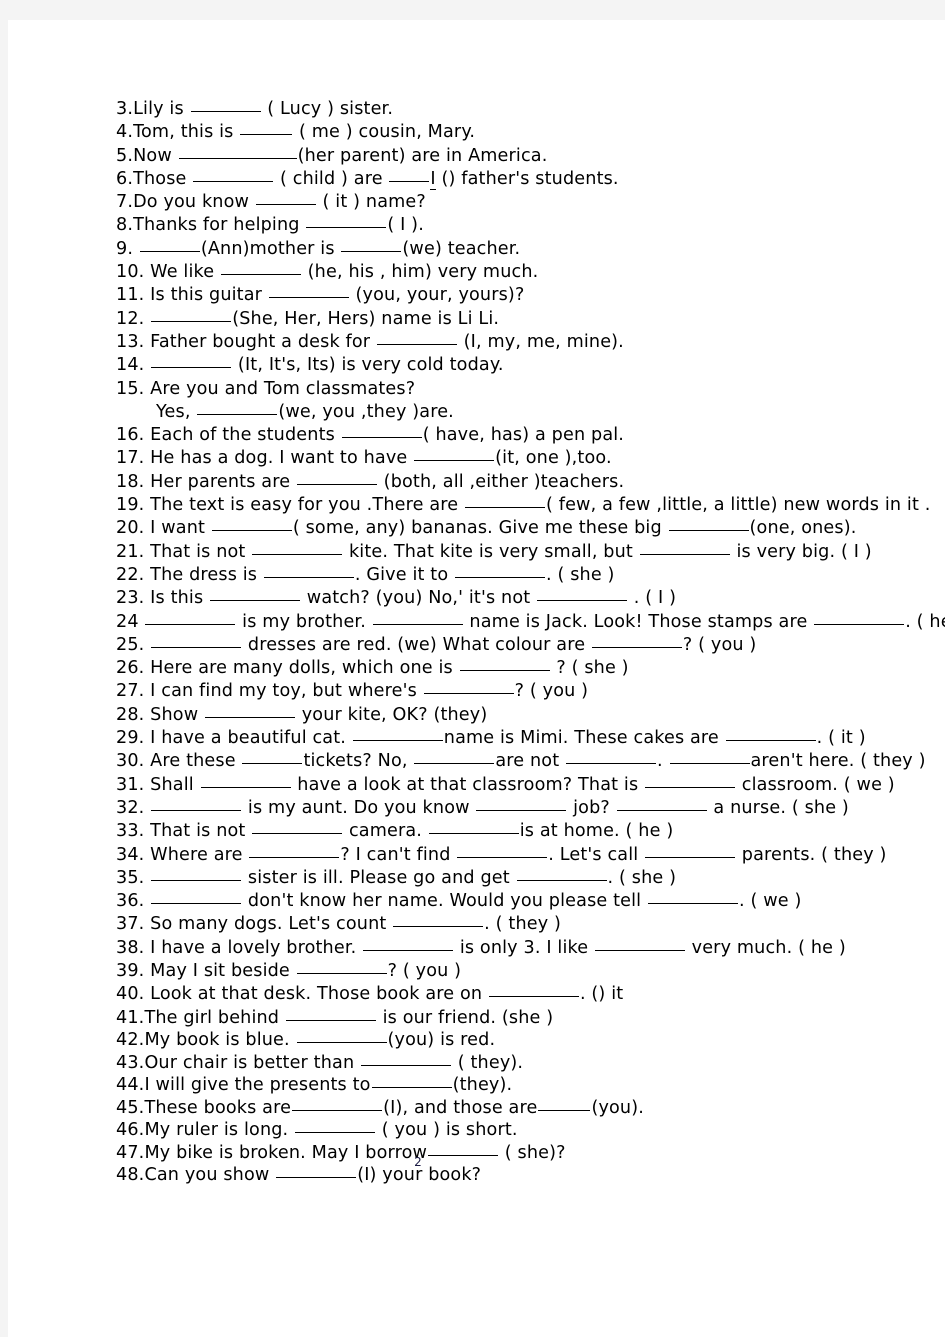 This screenshot has width=945, height=1337. Describe the element at coordinates (553, 458) in the screenshot. I see `item-text: (it, one ),too.` at that location.